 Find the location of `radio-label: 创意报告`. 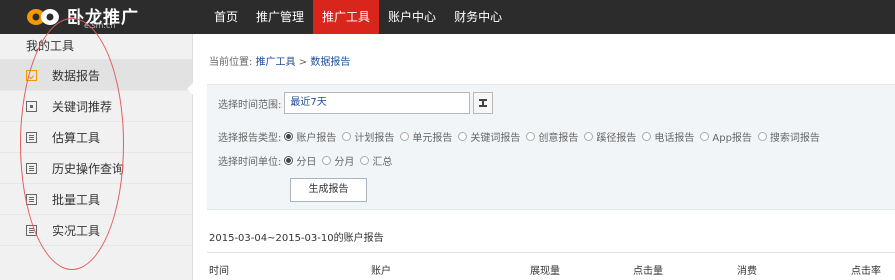

radio-label: 创意报告 is located at coordinates (558, 138).